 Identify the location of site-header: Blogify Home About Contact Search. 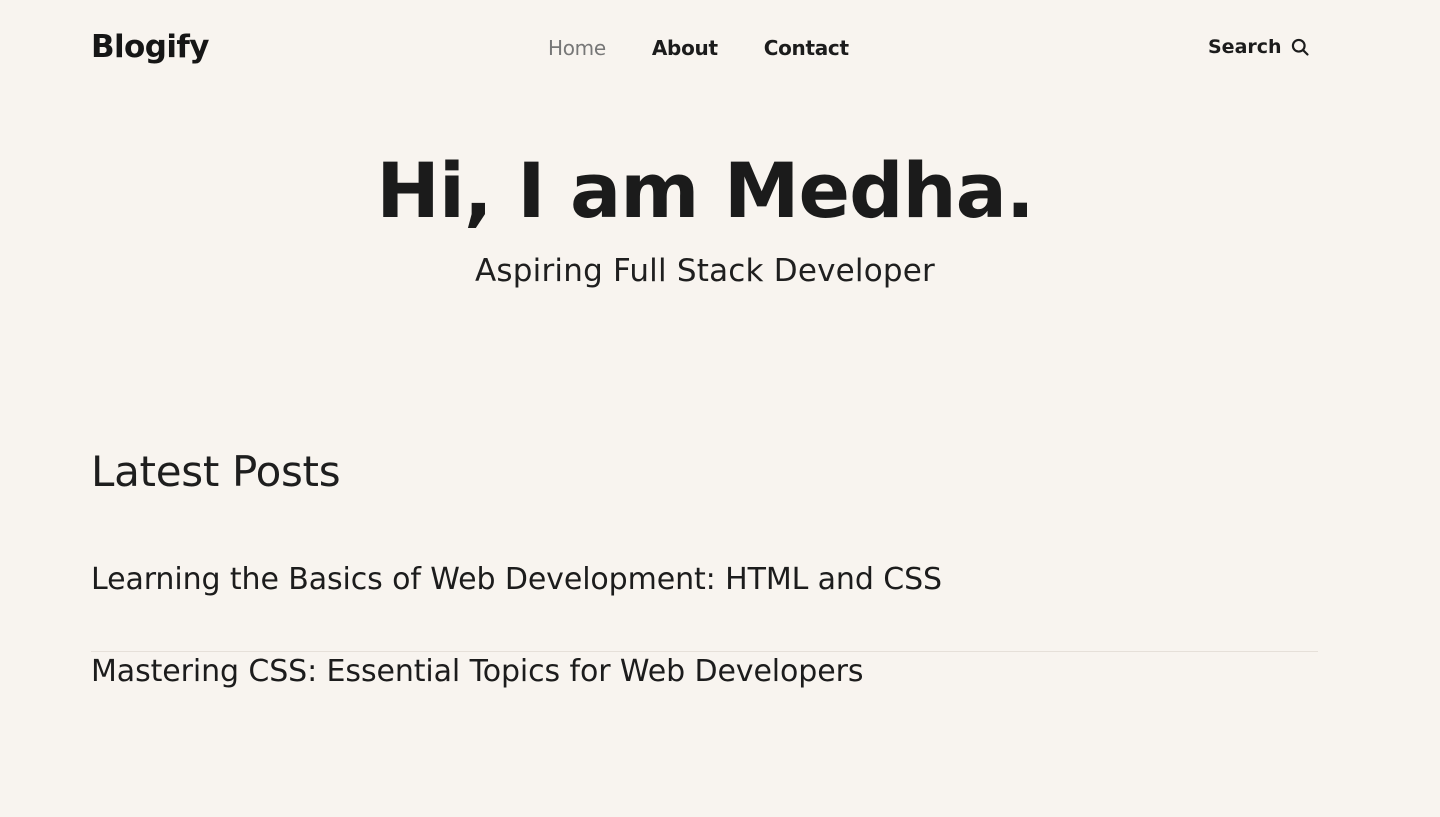
(720, 48).